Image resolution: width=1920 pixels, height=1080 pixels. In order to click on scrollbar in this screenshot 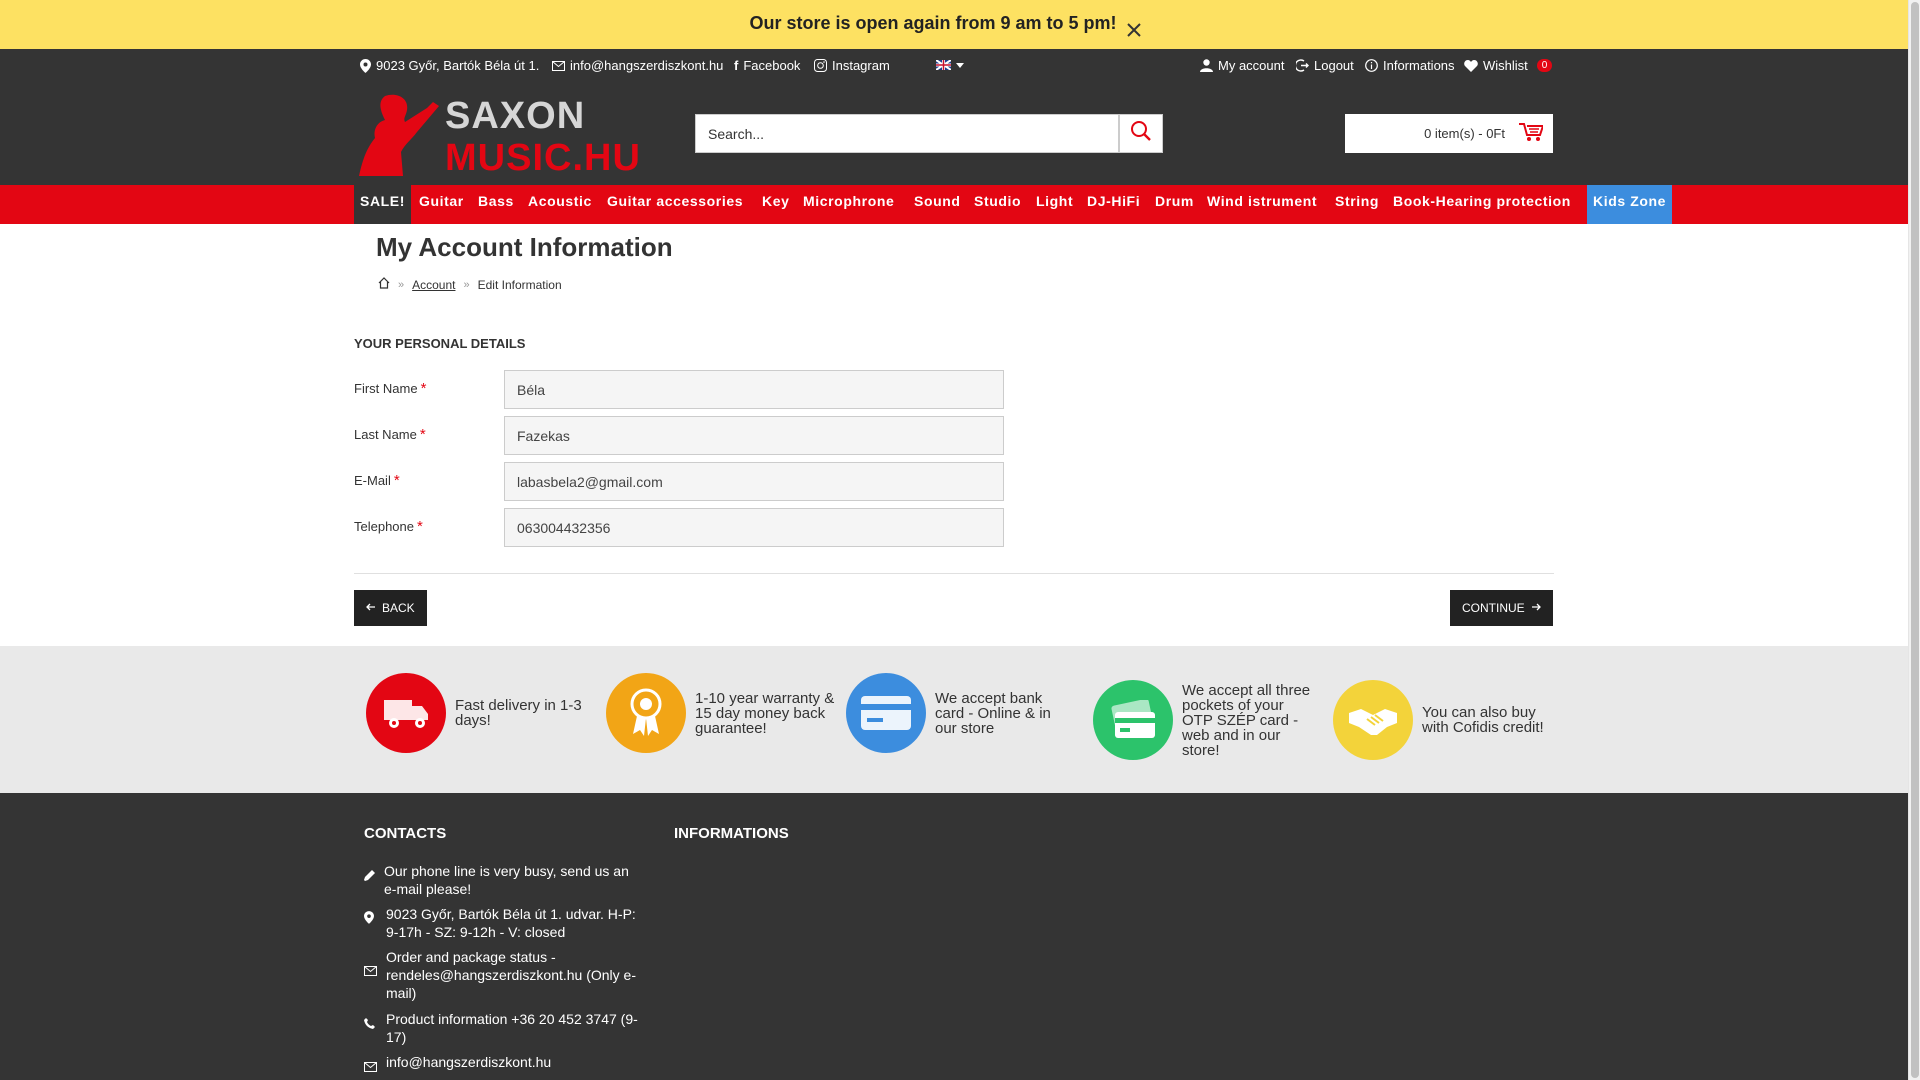, I will do `click(1914, 540)`.